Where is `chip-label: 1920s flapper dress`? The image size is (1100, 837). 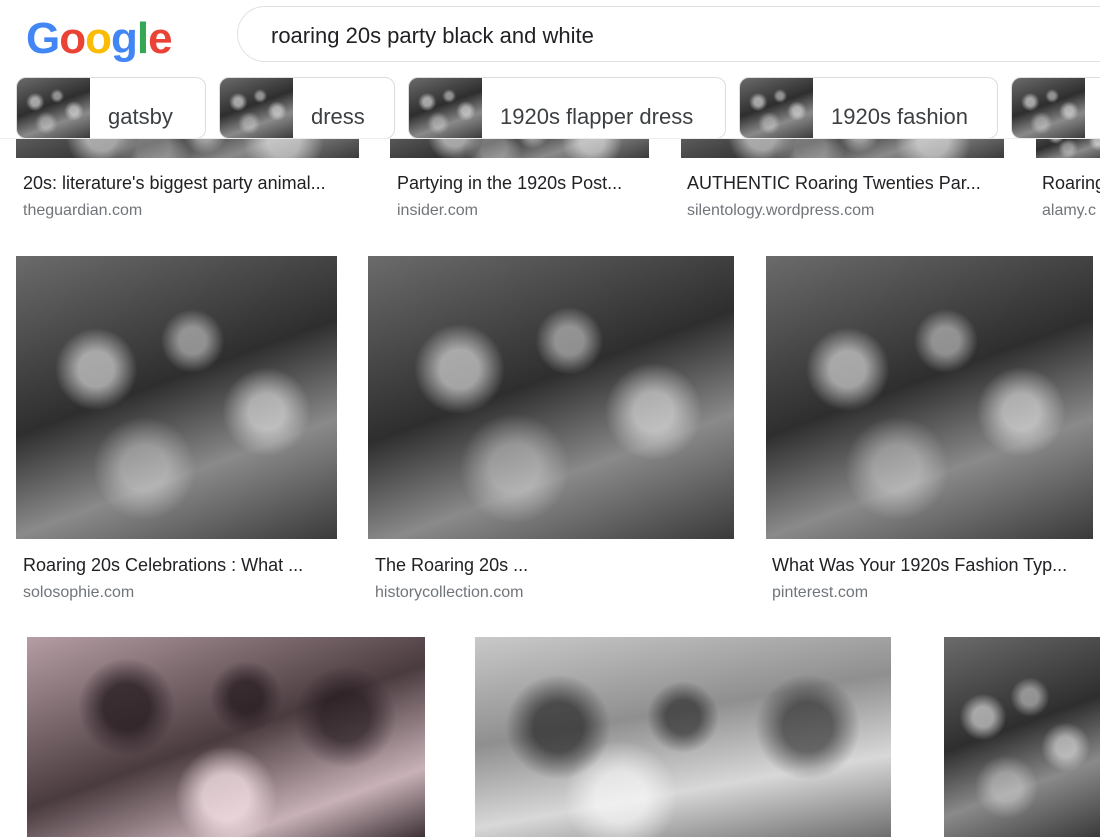 chip-label: 1920s flapper dress is located at coordinates (597, 116).